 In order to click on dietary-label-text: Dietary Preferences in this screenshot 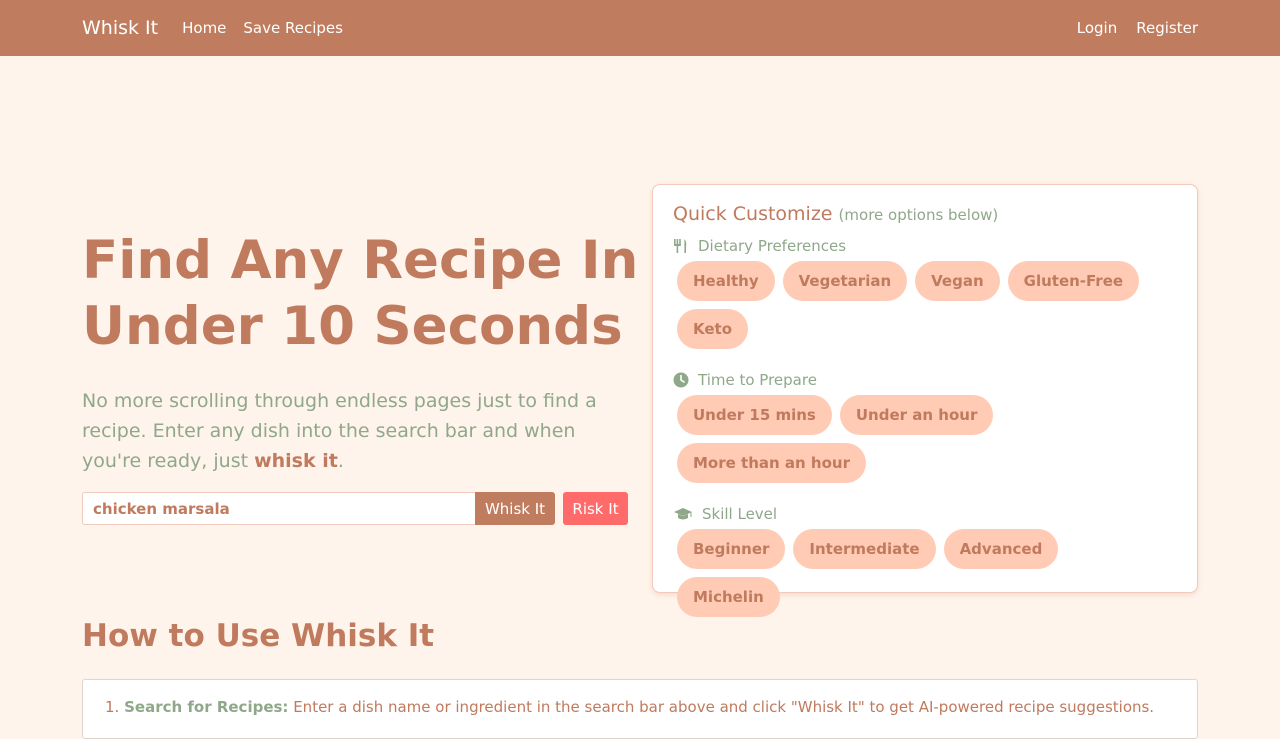, I will do `click(772, 246)`.